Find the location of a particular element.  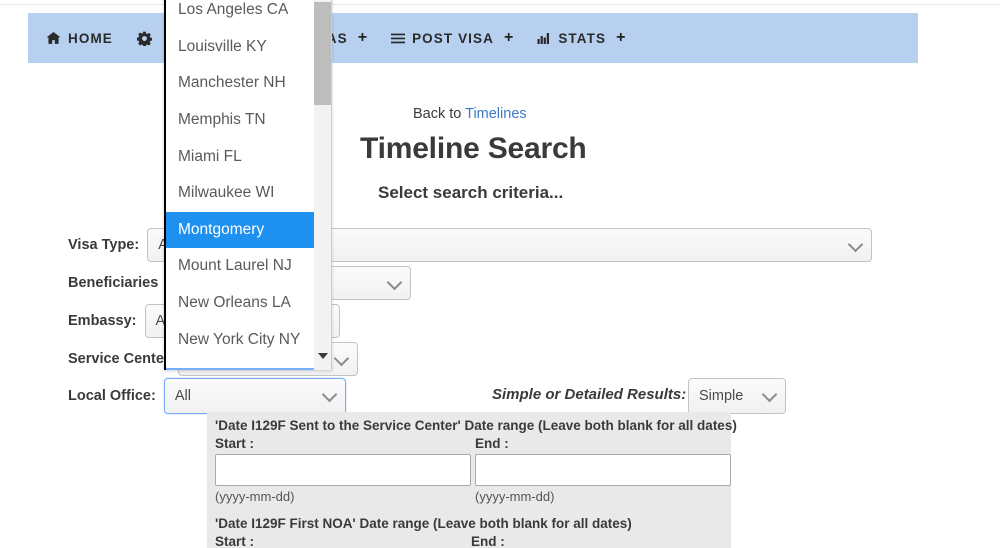

dropdown-option: Los Angeles CA is located at coordinates (248, 14).